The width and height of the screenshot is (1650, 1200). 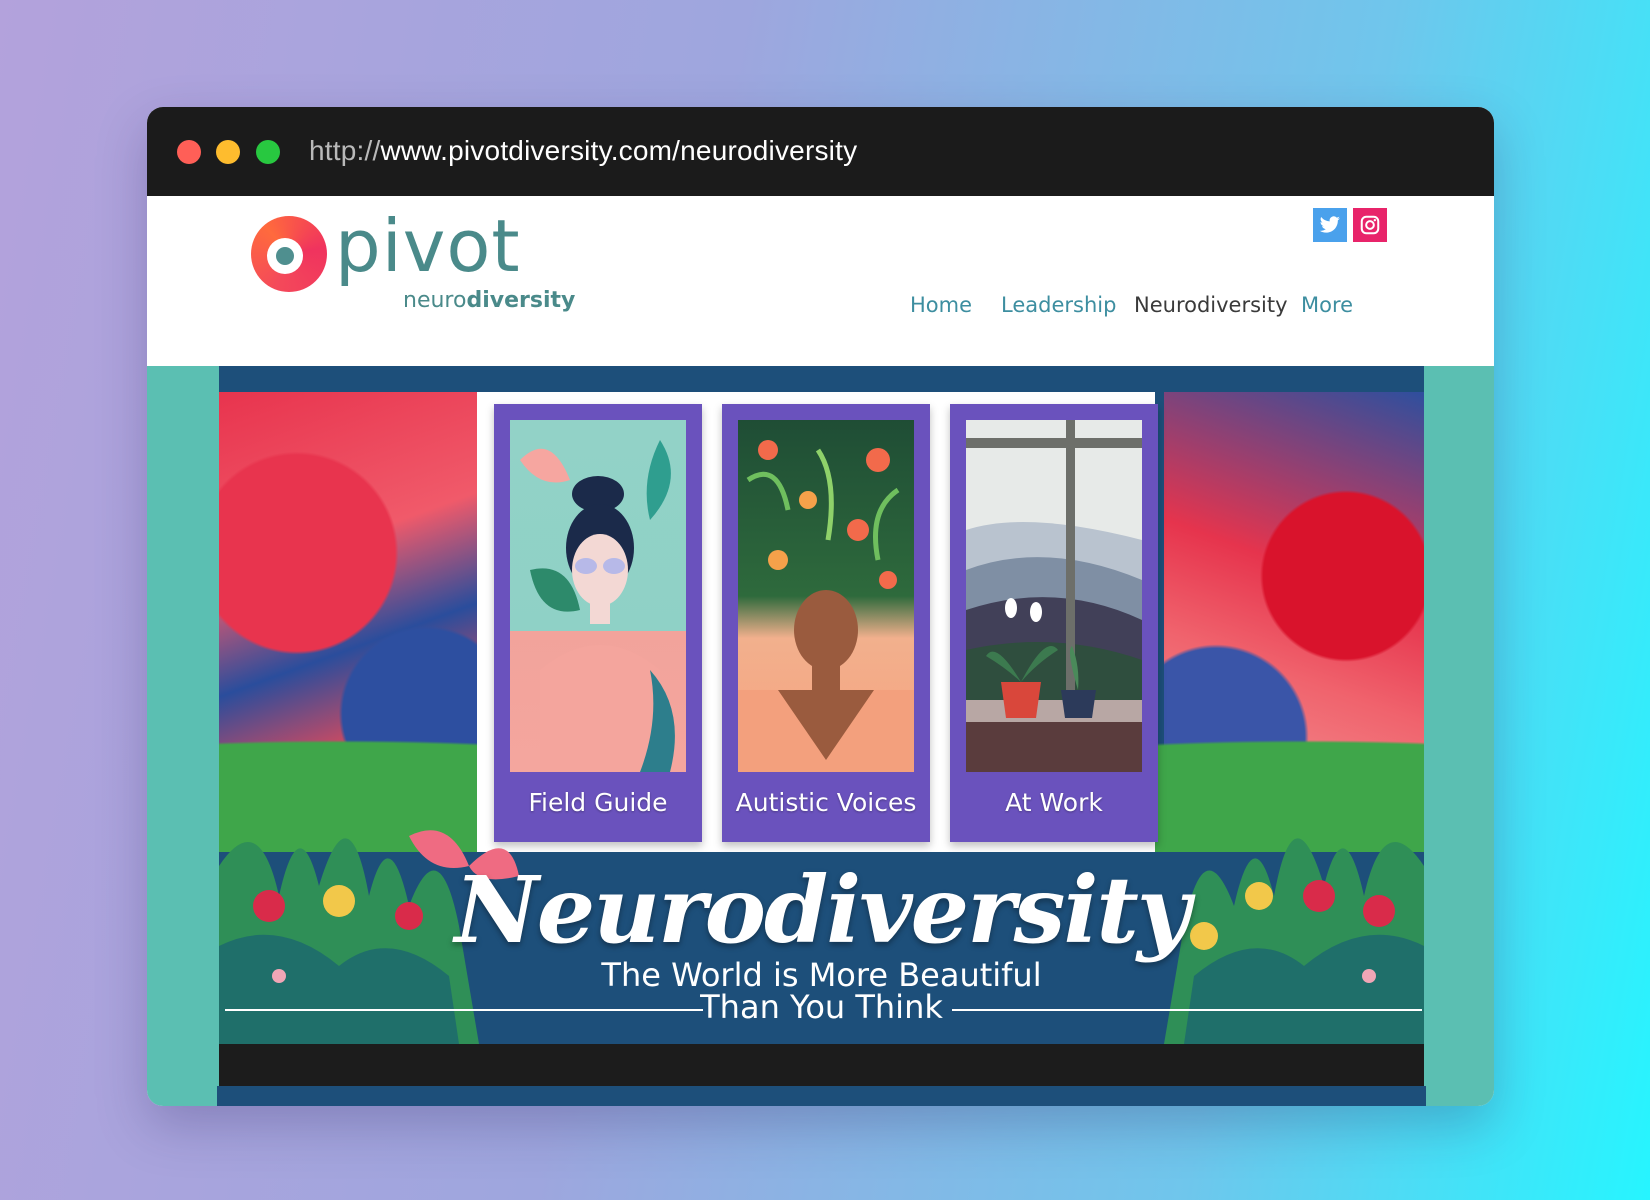 What do you see at coordinates (1370, 225) in the screenshot?
I see `instagram-icon` at bounding box center [1370, 225].